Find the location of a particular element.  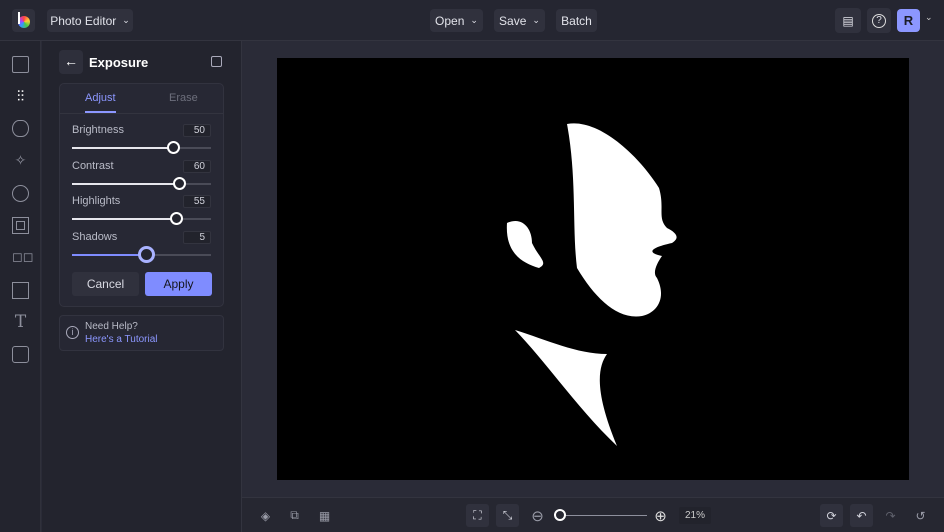

texture-icon is located at coordinates (20, 290).